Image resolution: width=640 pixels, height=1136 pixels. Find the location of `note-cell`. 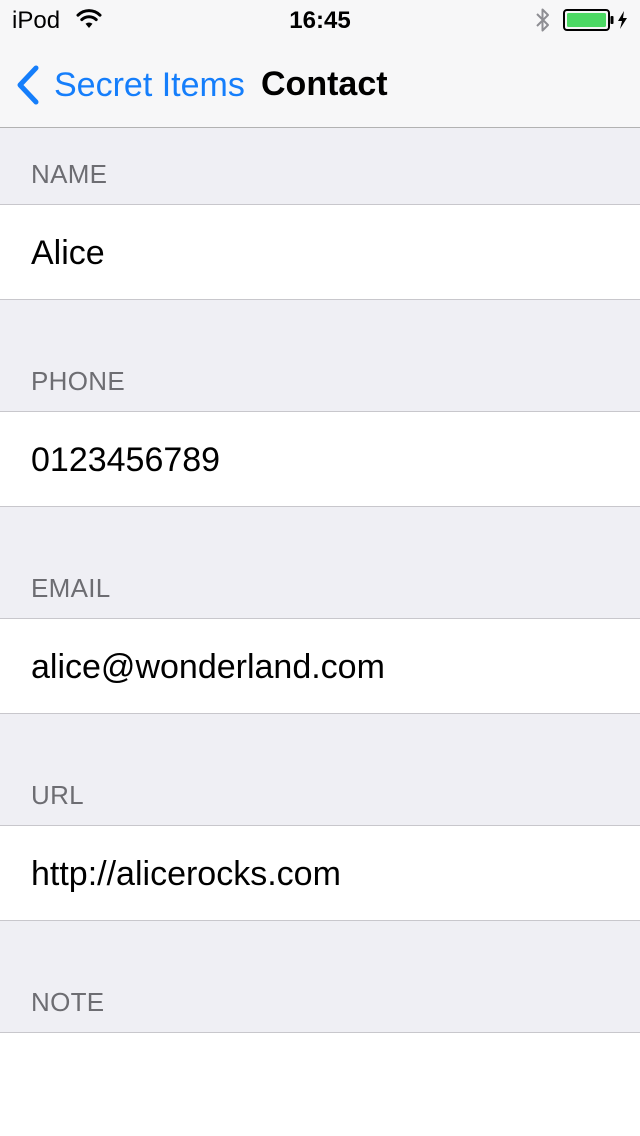

note-cell is located at coordinates (320, 1084).